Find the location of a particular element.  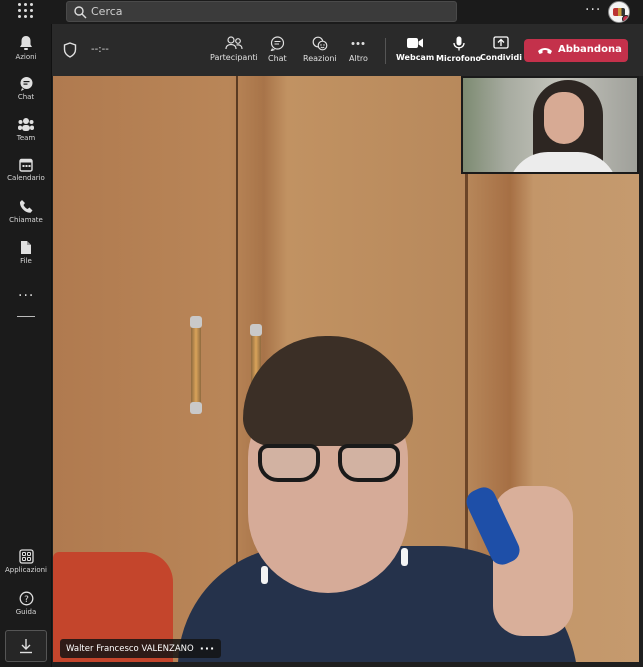

rail-item-guida: ? Guida is located at coordinates (26, 605).